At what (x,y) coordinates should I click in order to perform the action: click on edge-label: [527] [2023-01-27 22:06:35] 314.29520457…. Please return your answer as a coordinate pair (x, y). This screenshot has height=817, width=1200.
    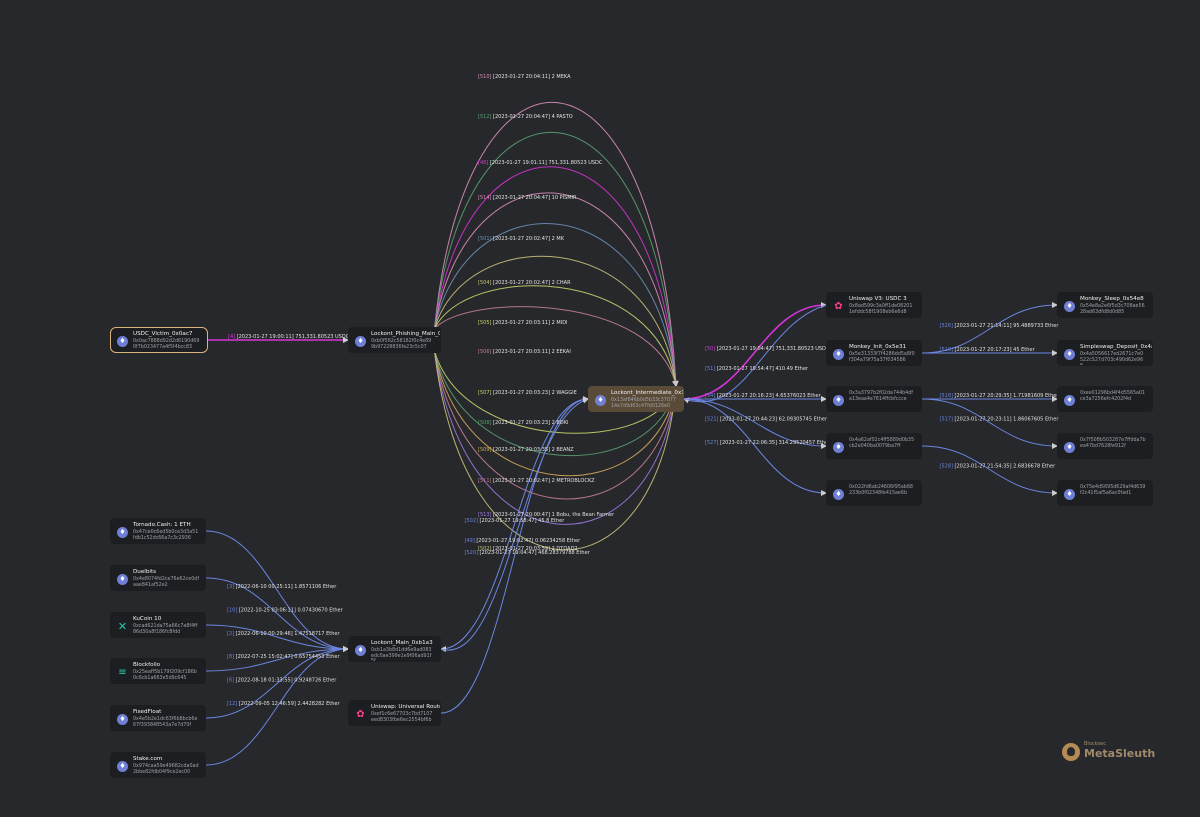
    Looking at the image, I should click on (768, 443).